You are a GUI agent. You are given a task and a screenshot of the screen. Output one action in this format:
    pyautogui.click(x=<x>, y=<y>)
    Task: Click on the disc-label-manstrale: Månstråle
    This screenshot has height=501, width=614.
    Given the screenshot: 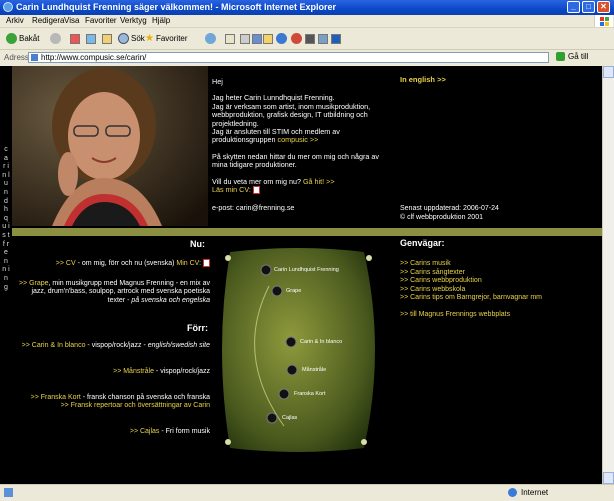 What is the action you would take?
    pyautogui.click(x=314, y=370)
    